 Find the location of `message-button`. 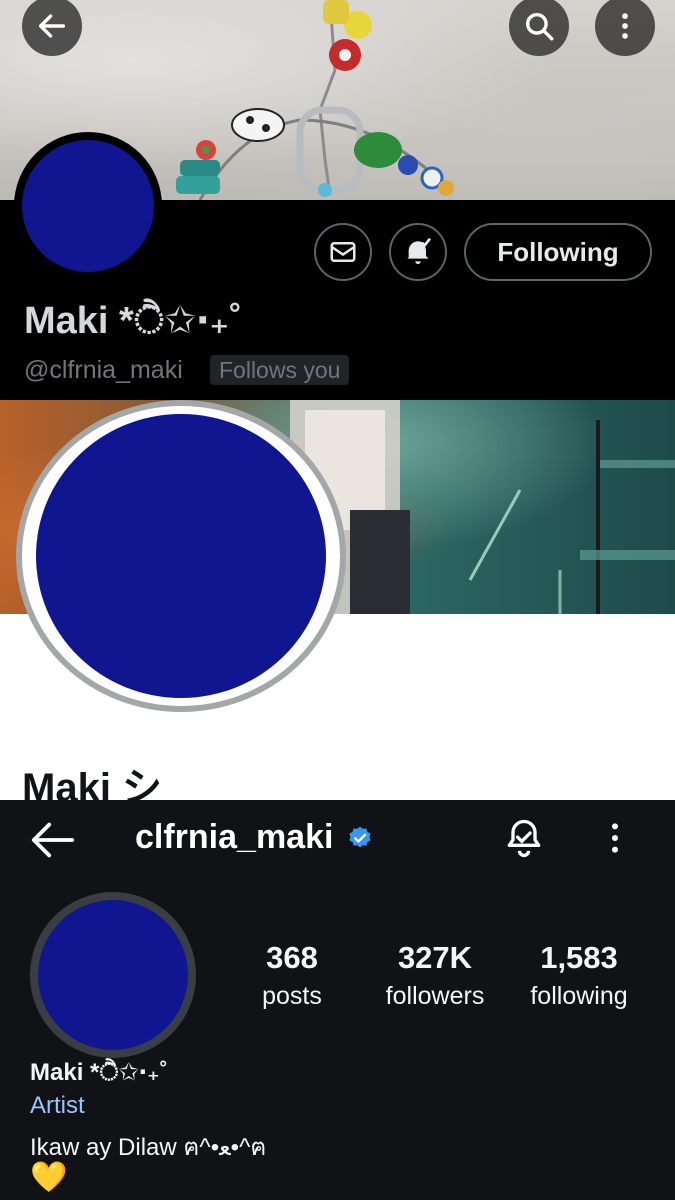

message-button is located at coordinates (343, 252).